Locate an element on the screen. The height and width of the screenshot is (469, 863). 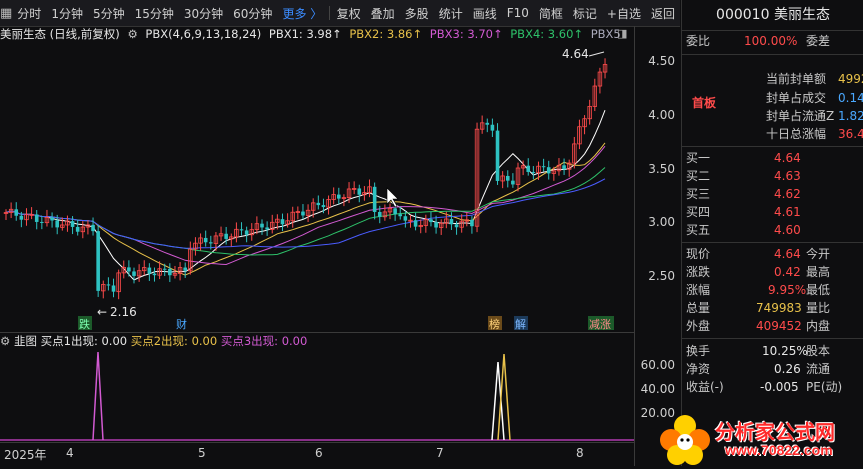
settings-icon: ⚙ is located at coordinates (132, 34).